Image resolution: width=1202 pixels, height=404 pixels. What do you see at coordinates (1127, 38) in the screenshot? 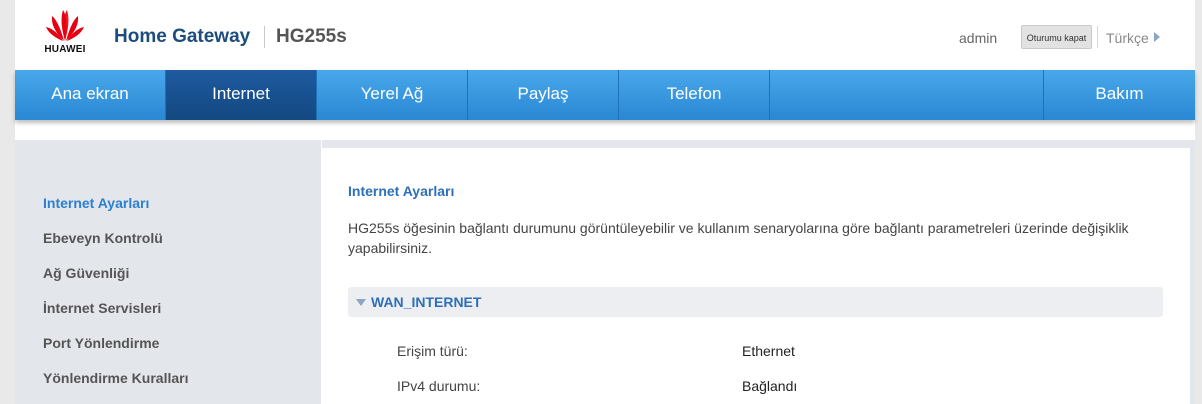
I see `language-label: Türkçe` at bounding box center [1127, 38].